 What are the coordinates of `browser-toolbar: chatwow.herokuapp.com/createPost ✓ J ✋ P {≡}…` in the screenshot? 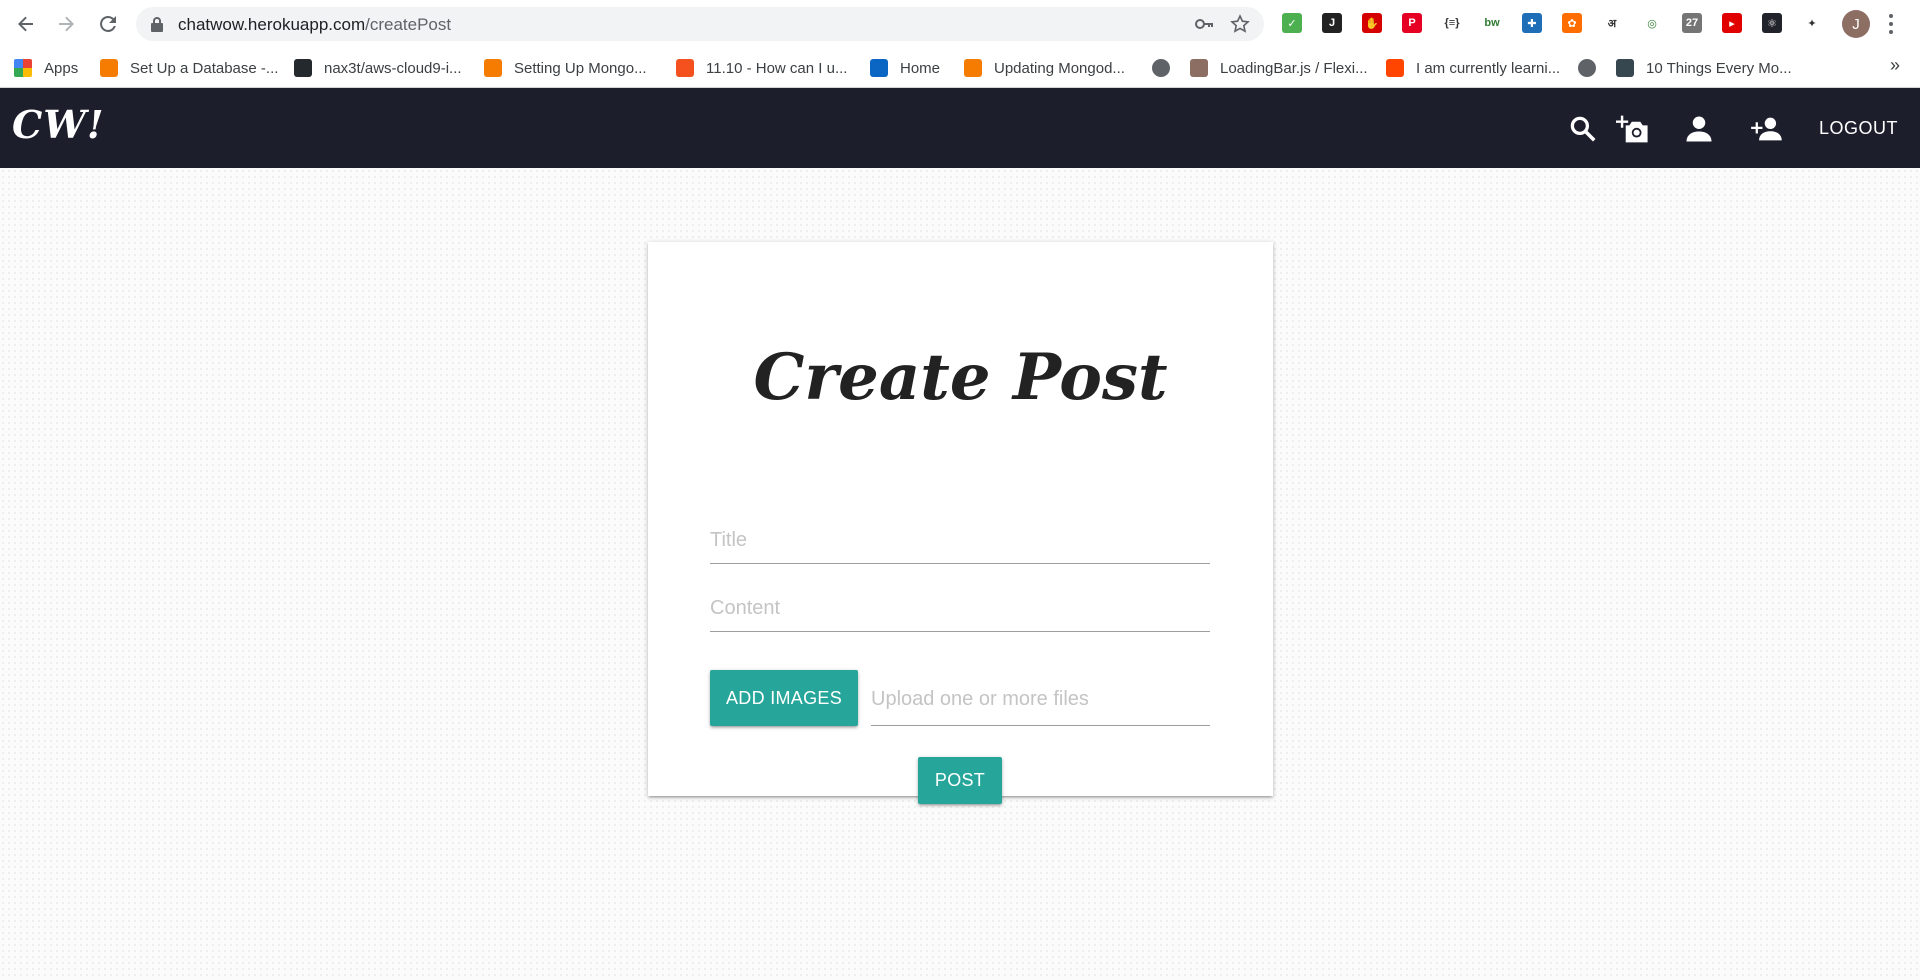 It's located at (960, 24).